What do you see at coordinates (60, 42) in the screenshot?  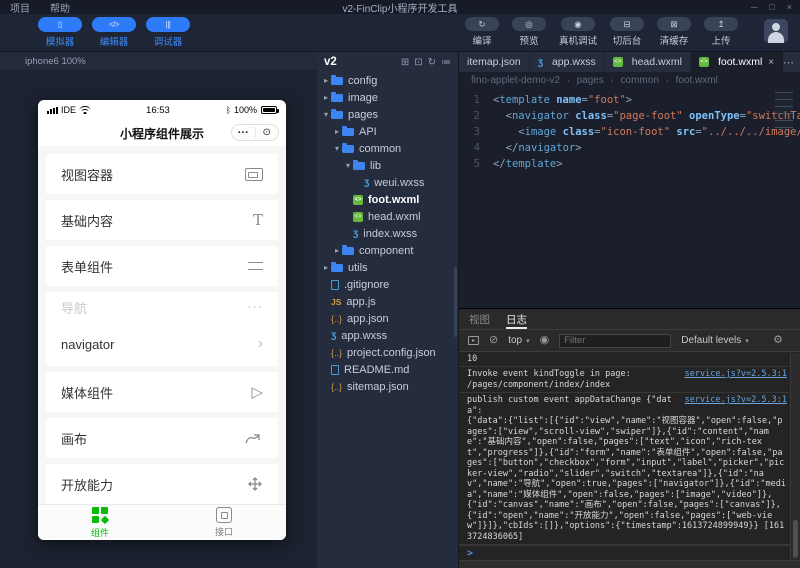 I see `button-label: 模拟器` at bounding box center [60, 42].